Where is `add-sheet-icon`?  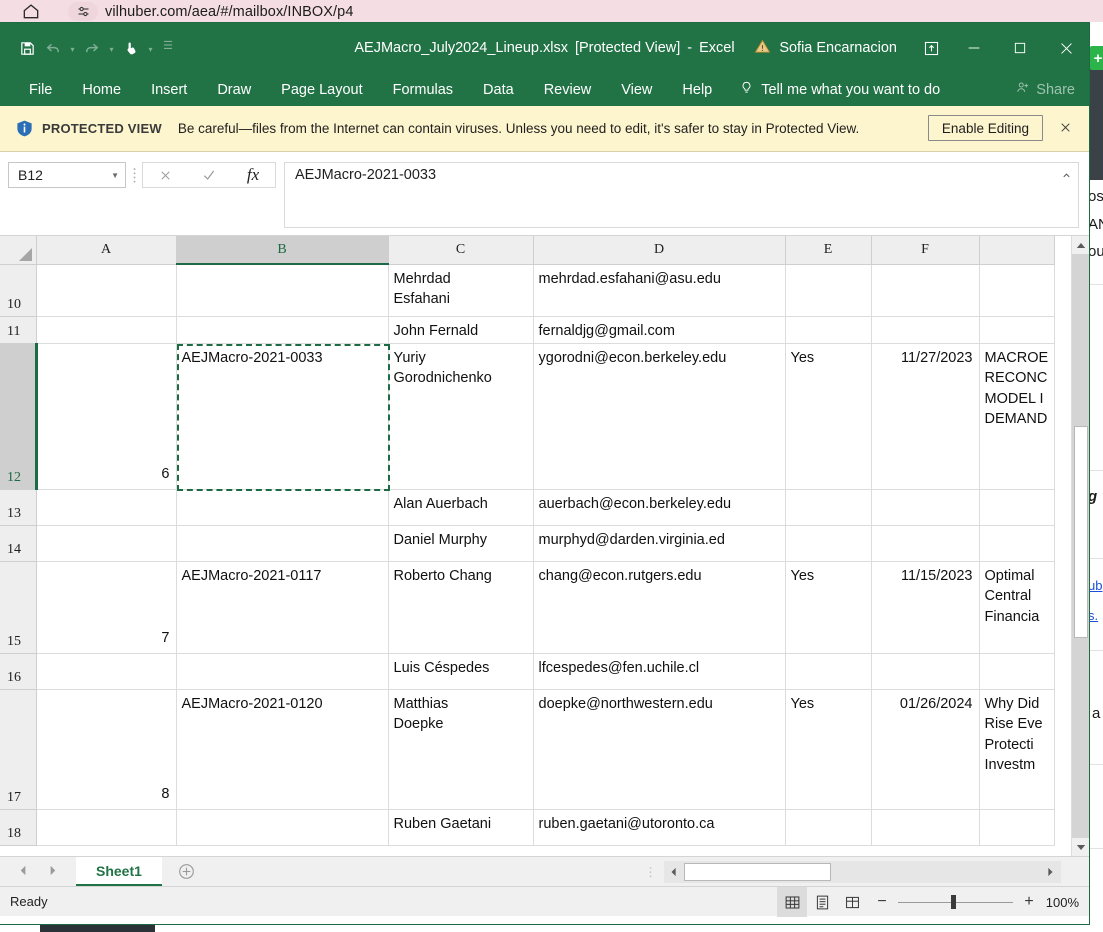
add-sheet-icon is located at coordinates (186, 871).